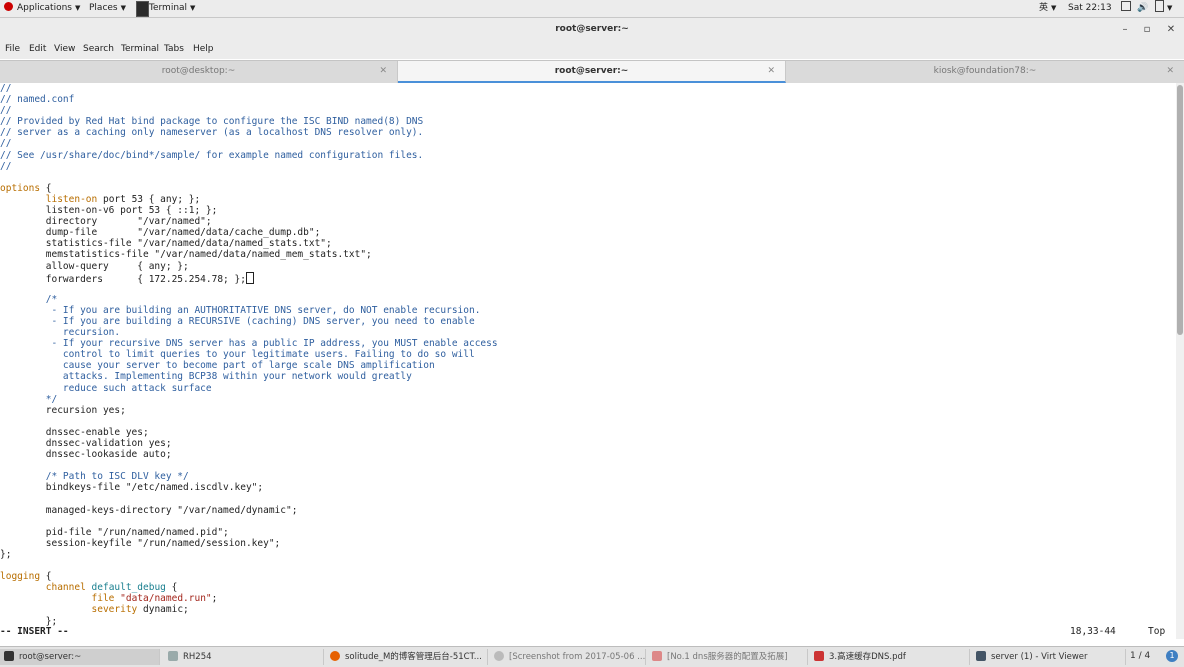 The width and height of the screenshot is (1184, 667). Describe the element at coordinates (985, 72) in the screenshot. I see `tab-kiosk-foundation: kiosk@foundation78:~ ✕` at that location.